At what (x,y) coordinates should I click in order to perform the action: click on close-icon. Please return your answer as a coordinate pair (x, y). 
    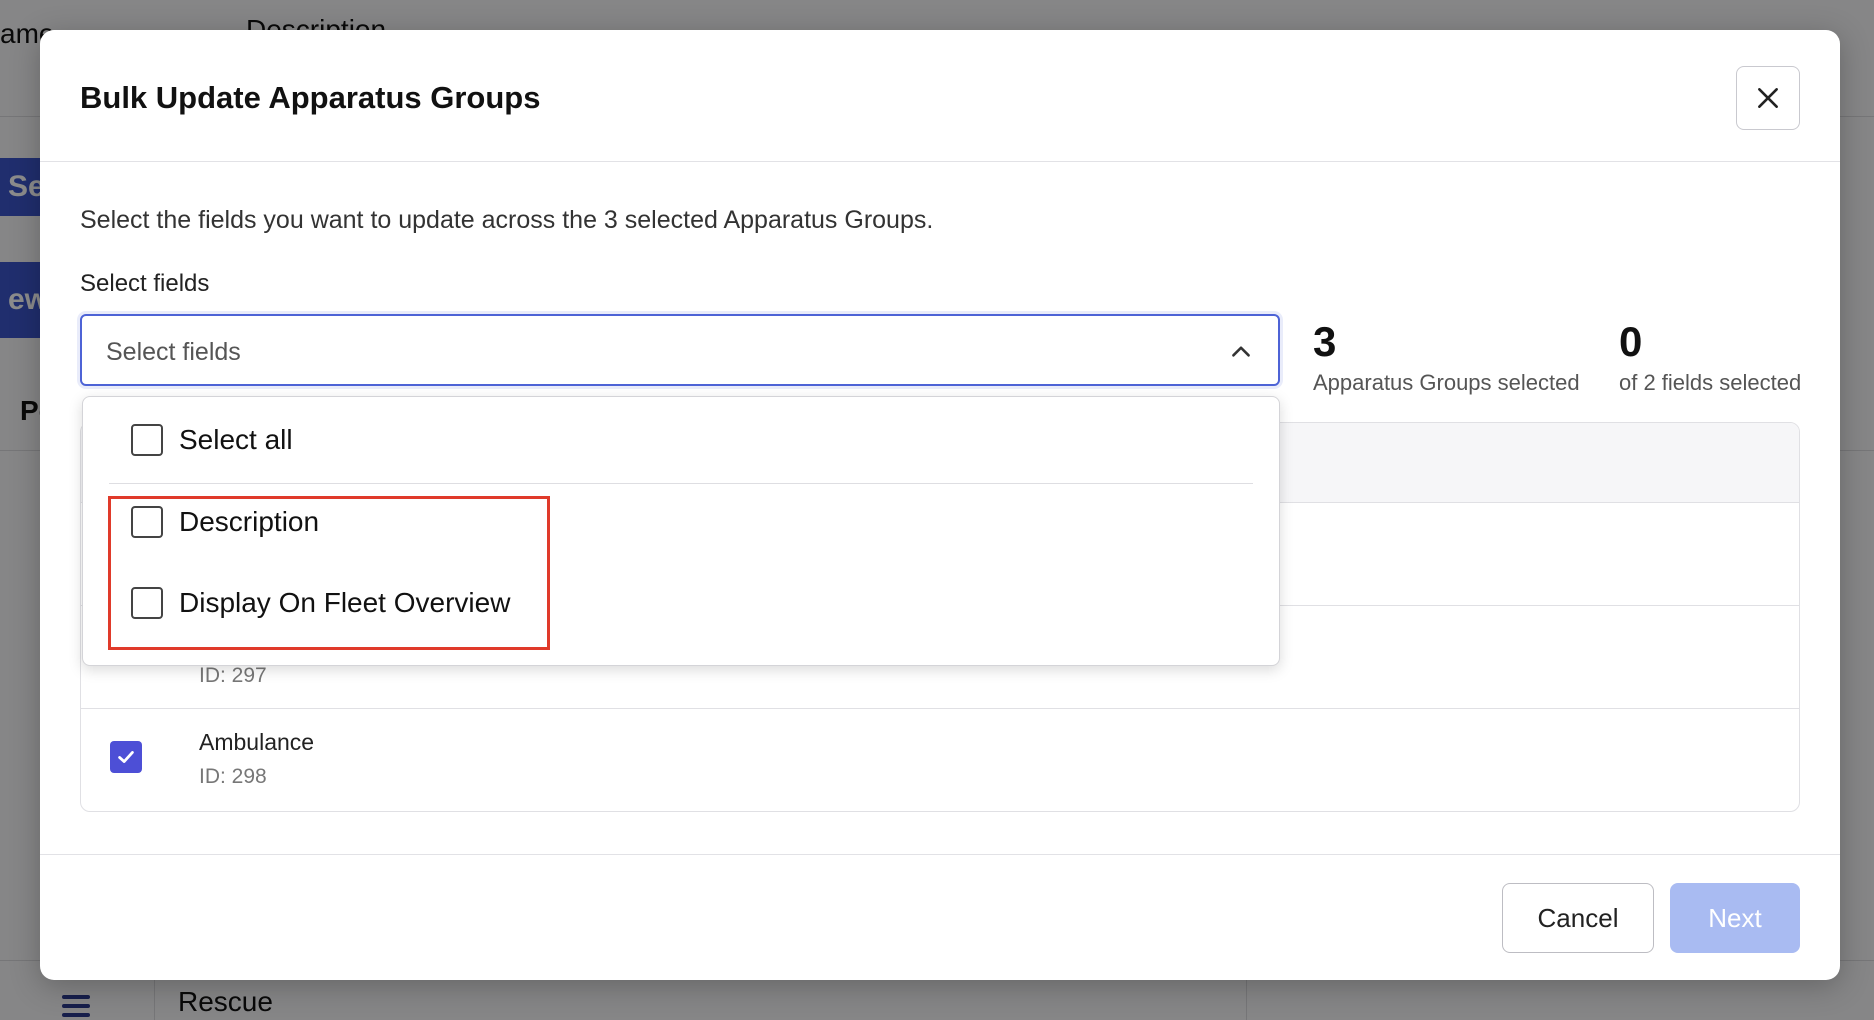
    Looking at the image, I should click on (1768, 98).